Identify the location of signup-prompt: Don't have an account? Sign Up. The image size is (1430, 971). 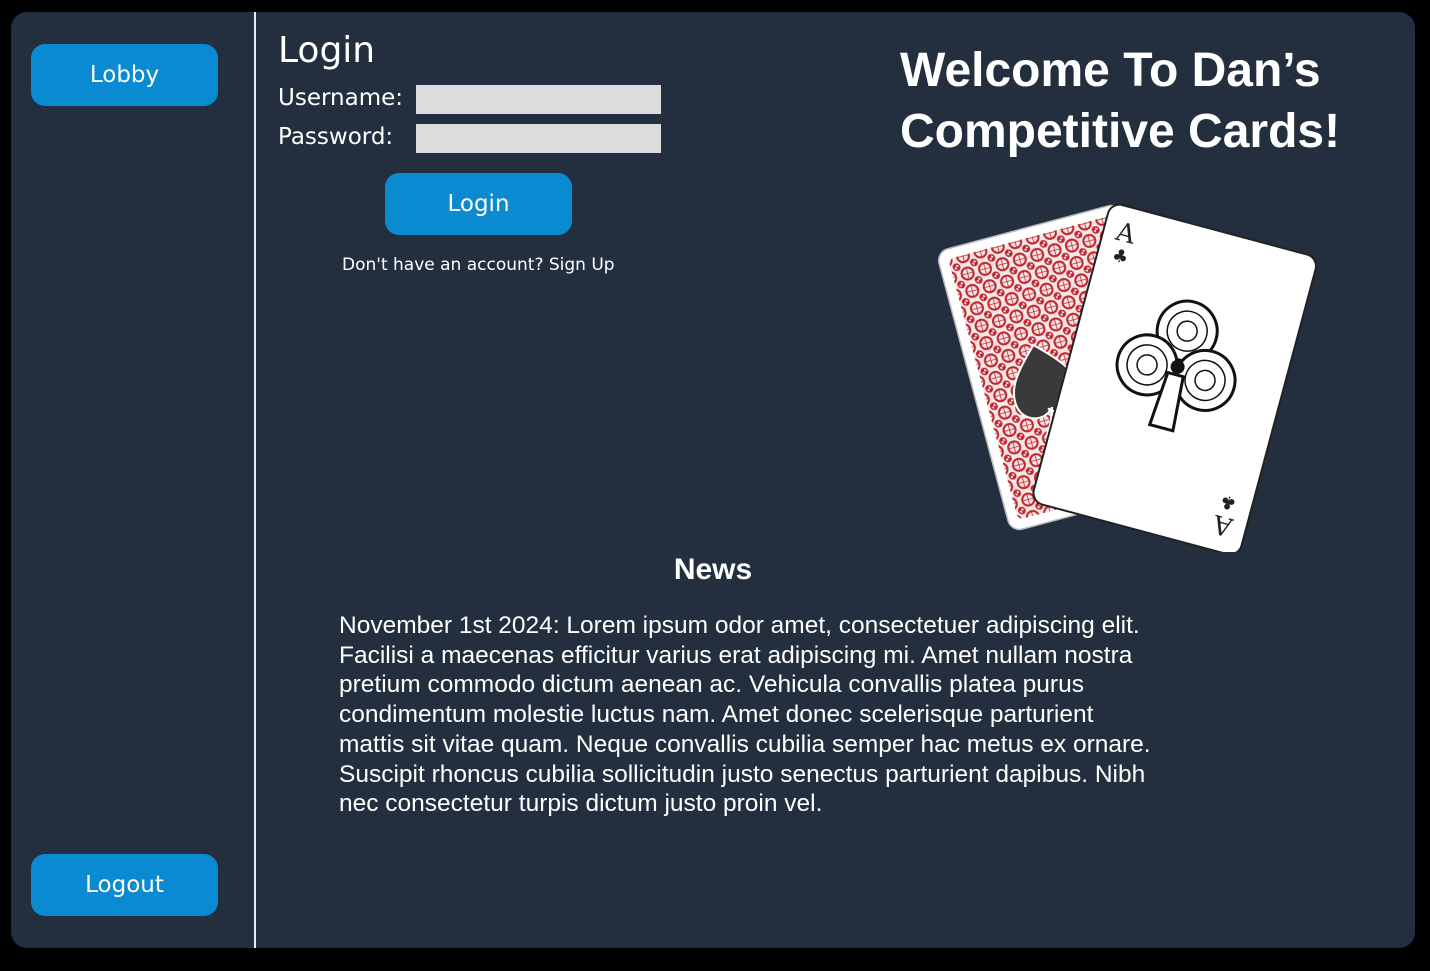
(478, 265).